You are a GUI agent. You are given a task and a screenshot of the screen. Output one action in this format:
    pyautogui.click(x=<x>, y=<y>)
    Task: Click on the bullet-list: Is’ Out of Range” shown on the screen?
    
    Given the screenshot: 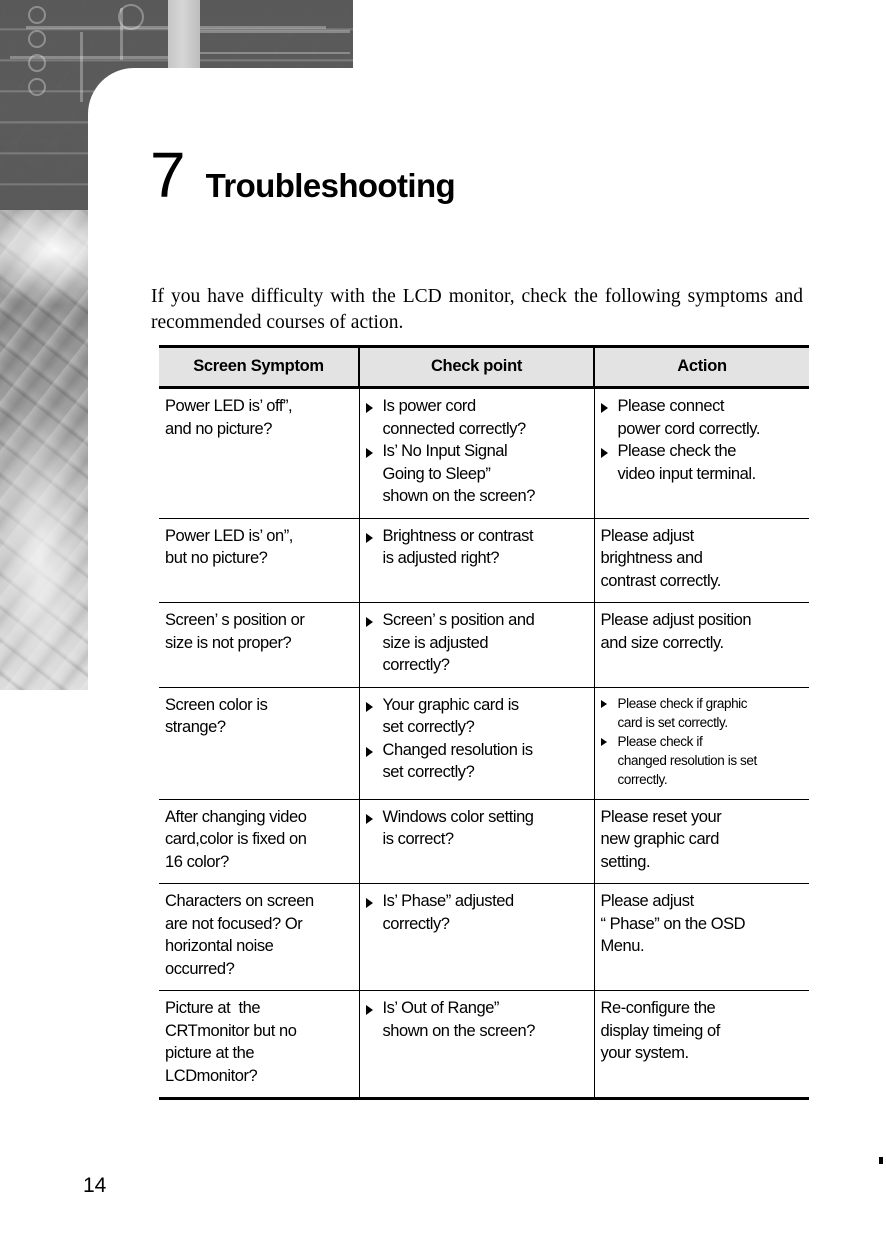 What is the action you would take?
    pyautogui.click(x=476, y=1019)
    